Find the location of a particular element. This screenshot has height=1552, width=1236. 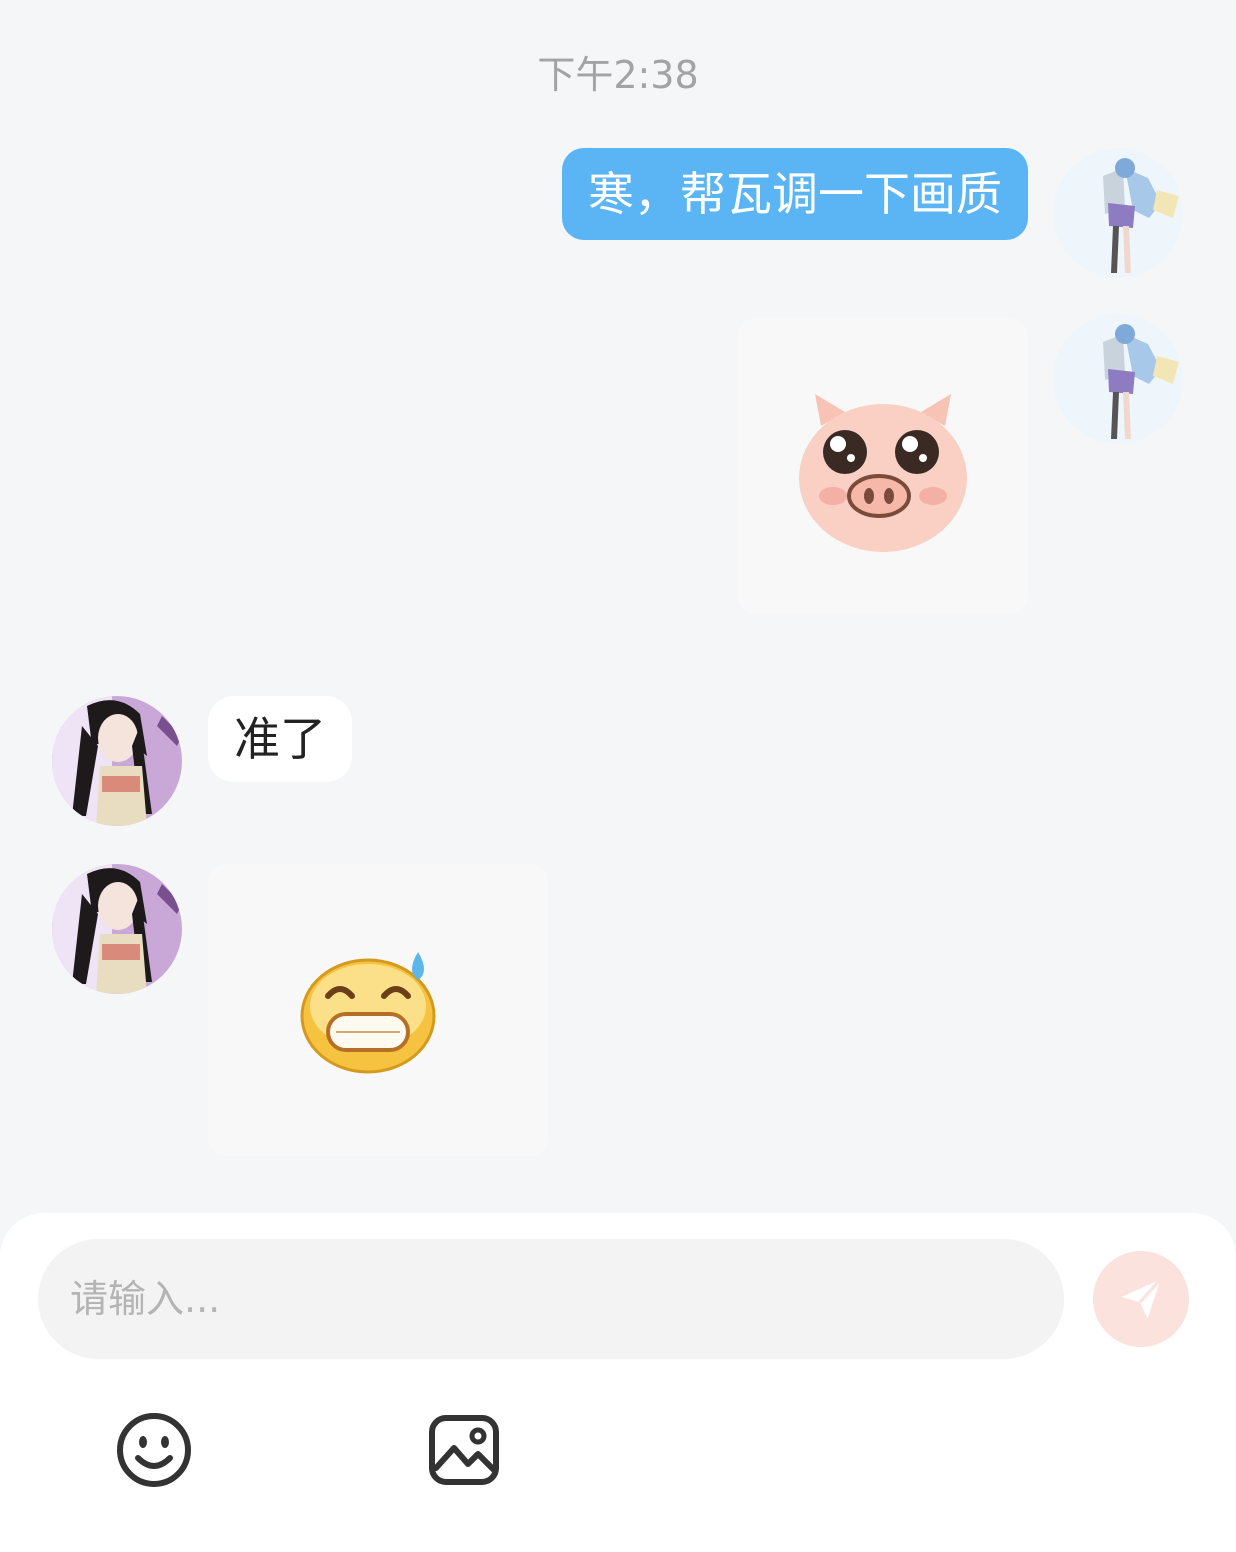

incoming-sticker-message is located at coordinates (378, 1010).